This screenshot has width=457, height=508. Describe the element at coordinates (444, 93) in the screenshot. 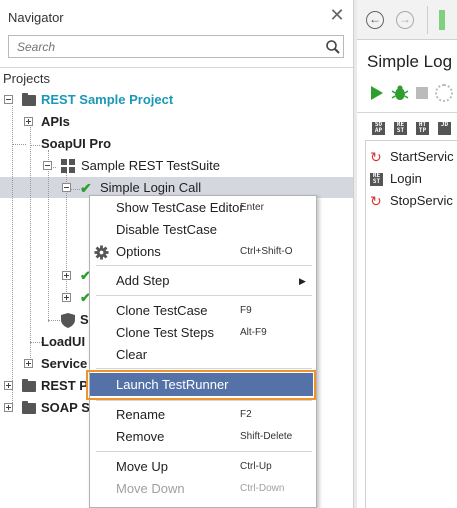

I see `loop-icon` at that location.